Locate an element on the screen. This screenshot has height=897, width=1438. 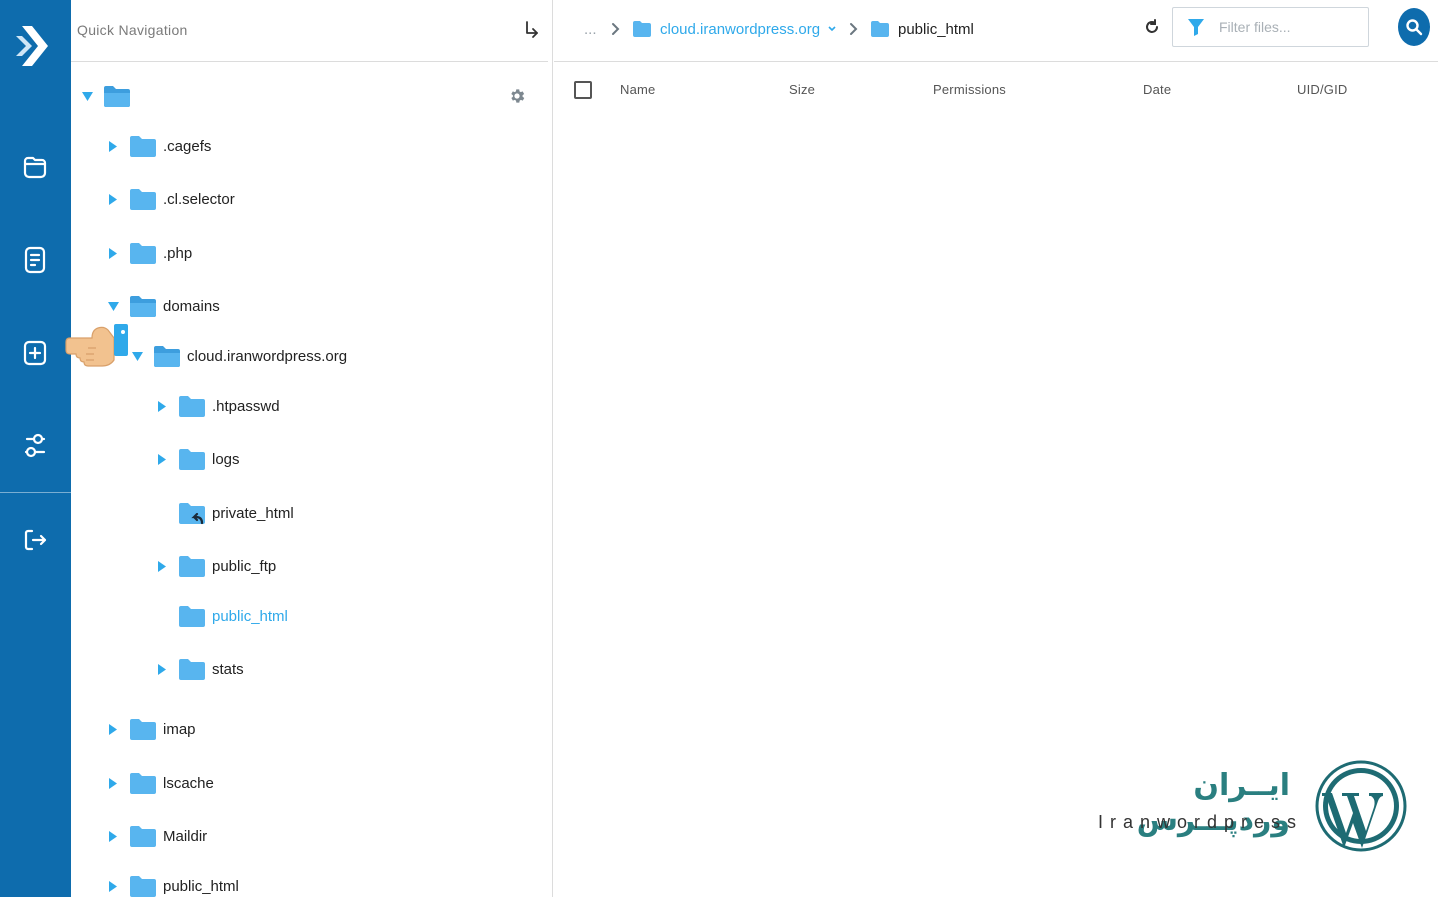
chevron-down-icon is located at coordinates (832, 29).